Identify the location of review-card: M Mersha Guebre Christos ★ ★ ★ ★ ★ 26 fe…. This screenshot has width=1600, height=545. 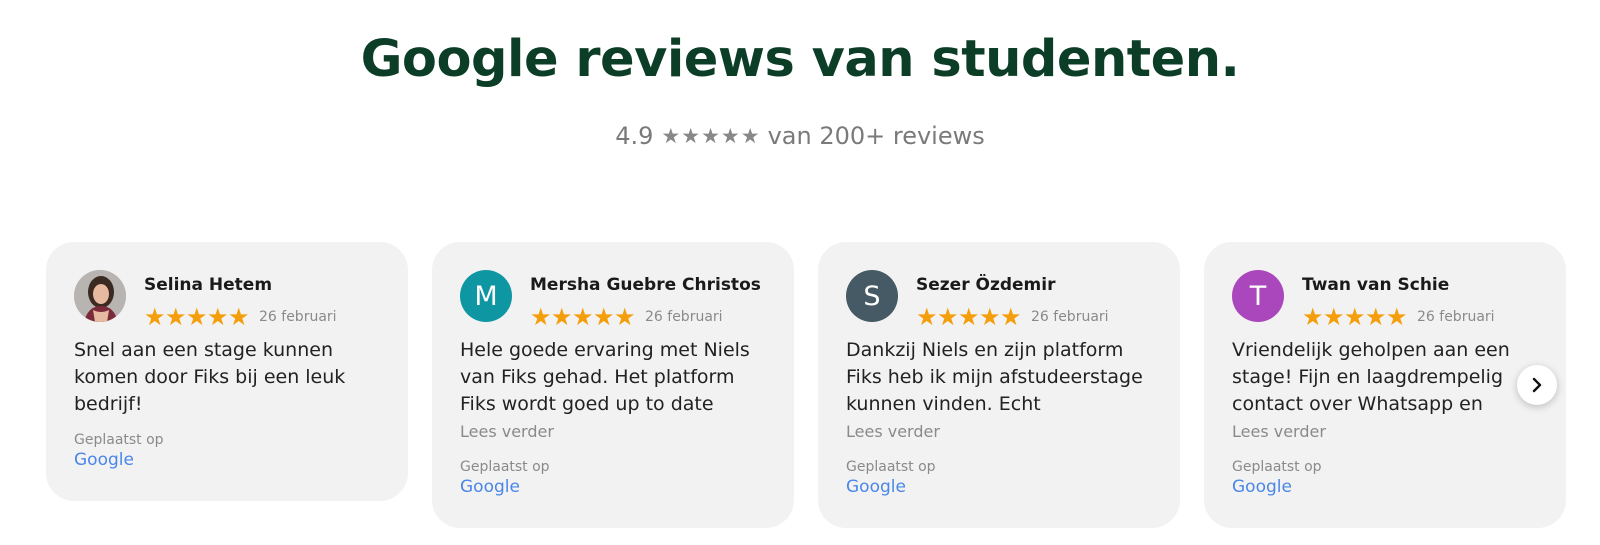
(613, 385).